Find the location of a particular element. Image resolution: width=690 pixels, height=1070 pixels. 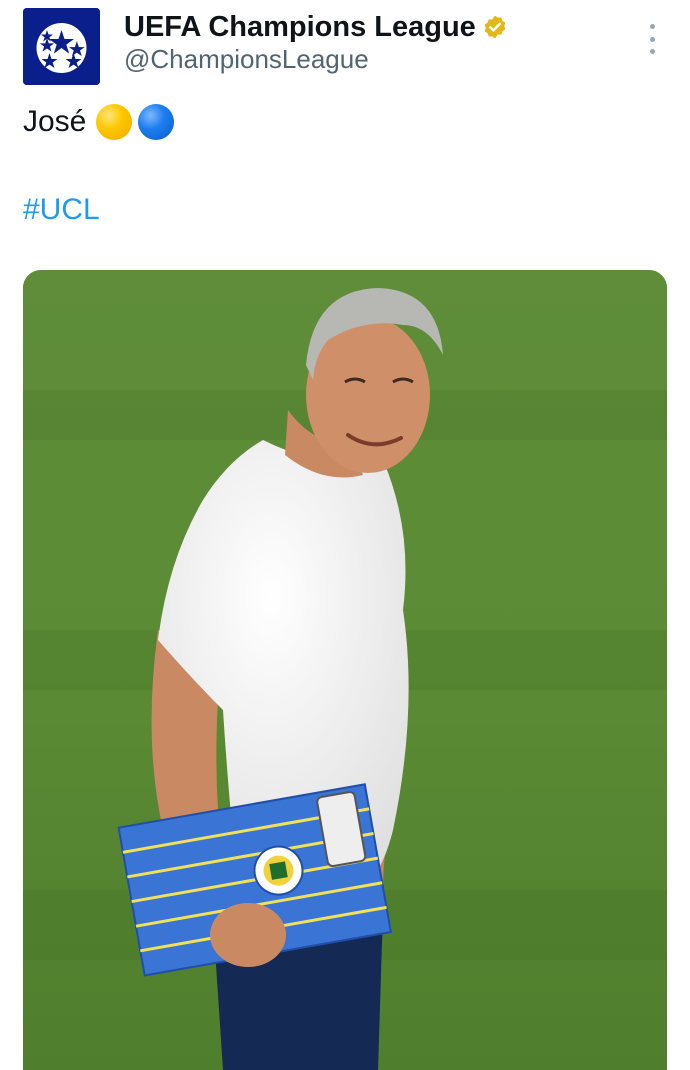

tweet-text-content: José is located at coordinates (55, 121).